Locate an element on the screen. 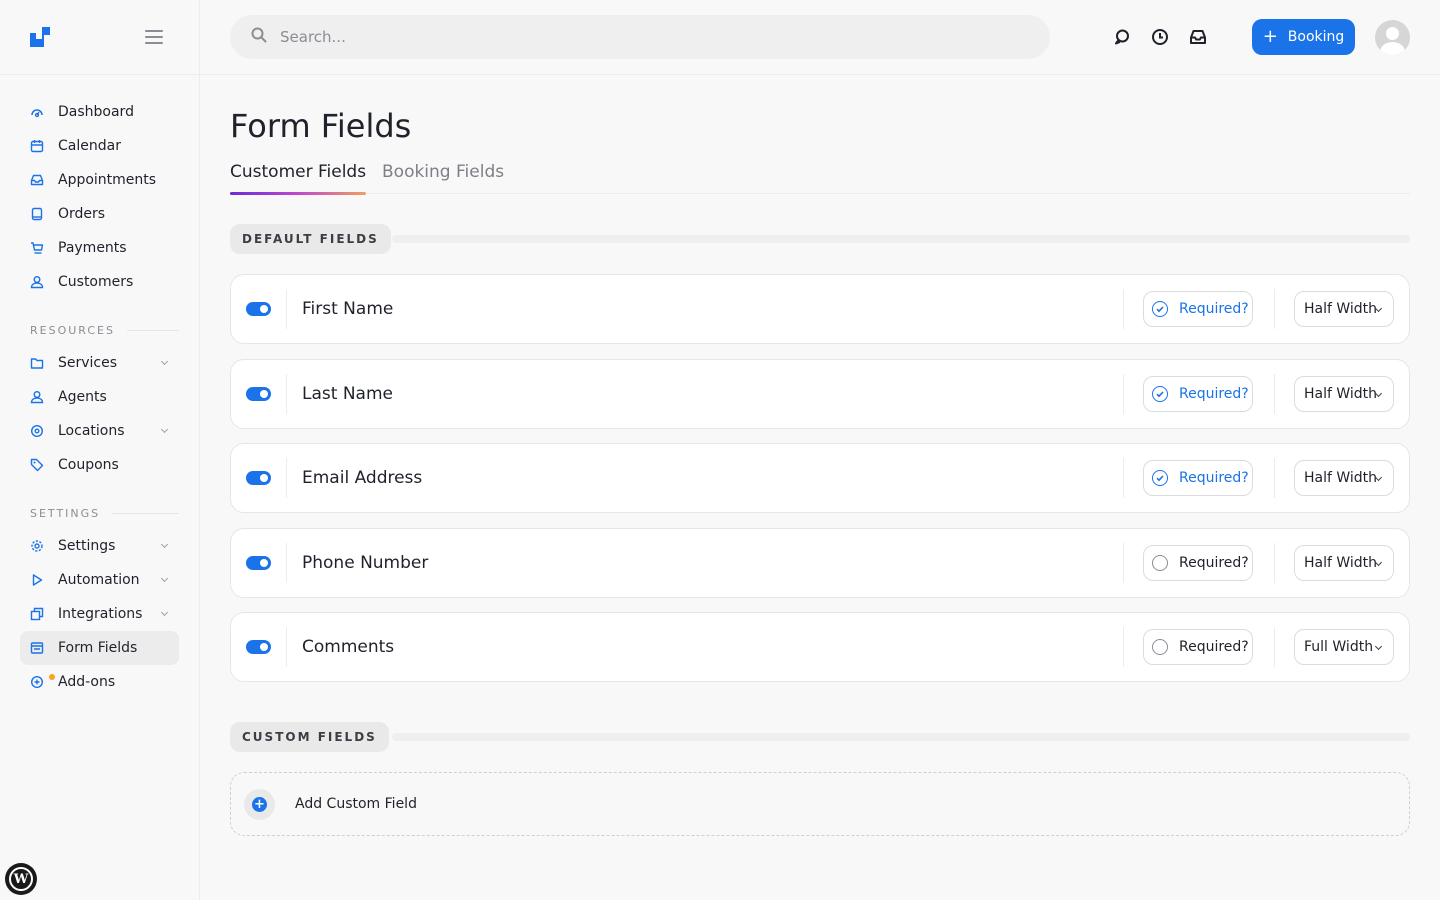  plus-circle-icon: + is located at coordinates (259, 804).